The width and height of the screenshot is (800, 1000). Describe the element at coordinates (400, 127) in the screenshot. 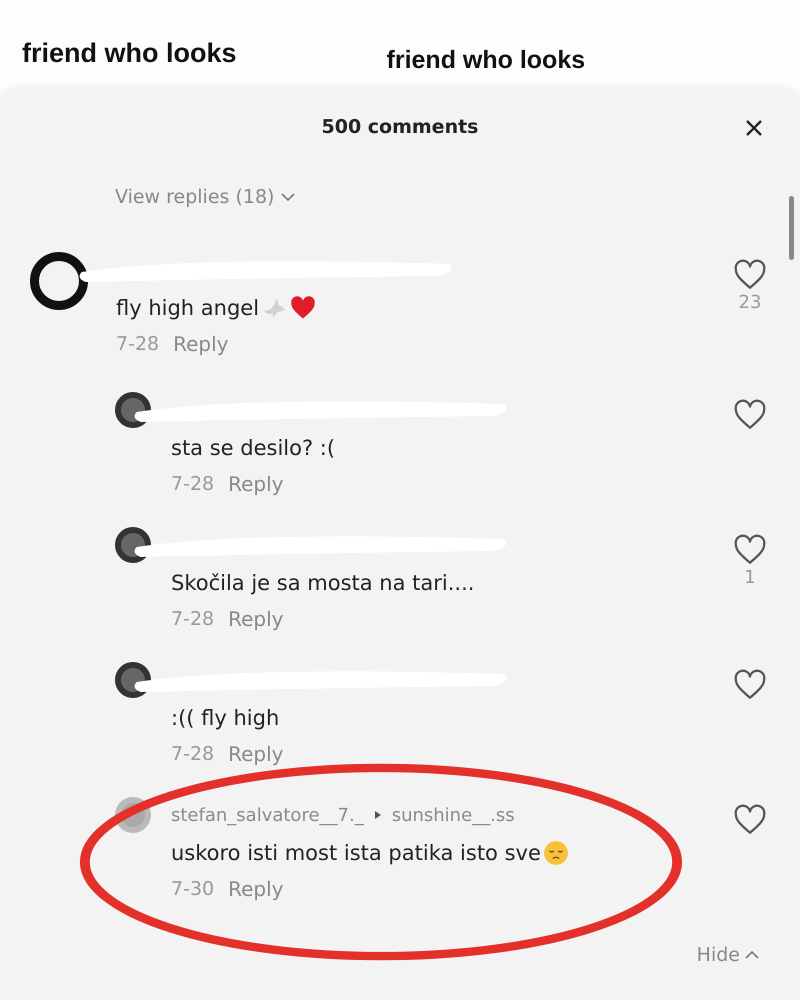

I see `sheet-title: 500 comments` at that location.